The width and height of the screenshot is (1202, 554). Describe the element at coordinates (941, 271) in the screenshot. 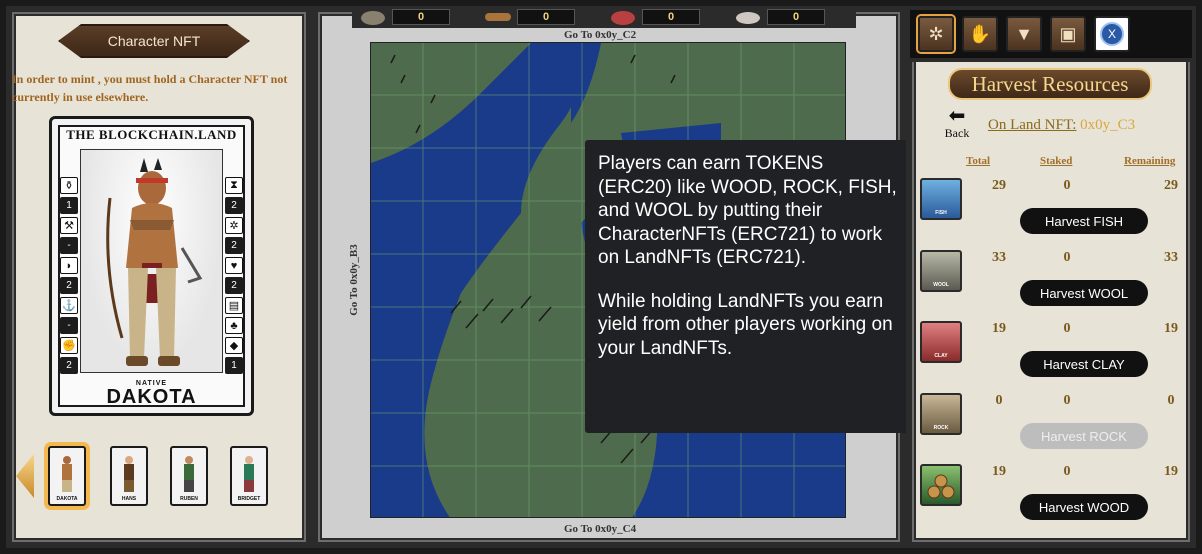

I see `wool-icon: WOOL` at that location.